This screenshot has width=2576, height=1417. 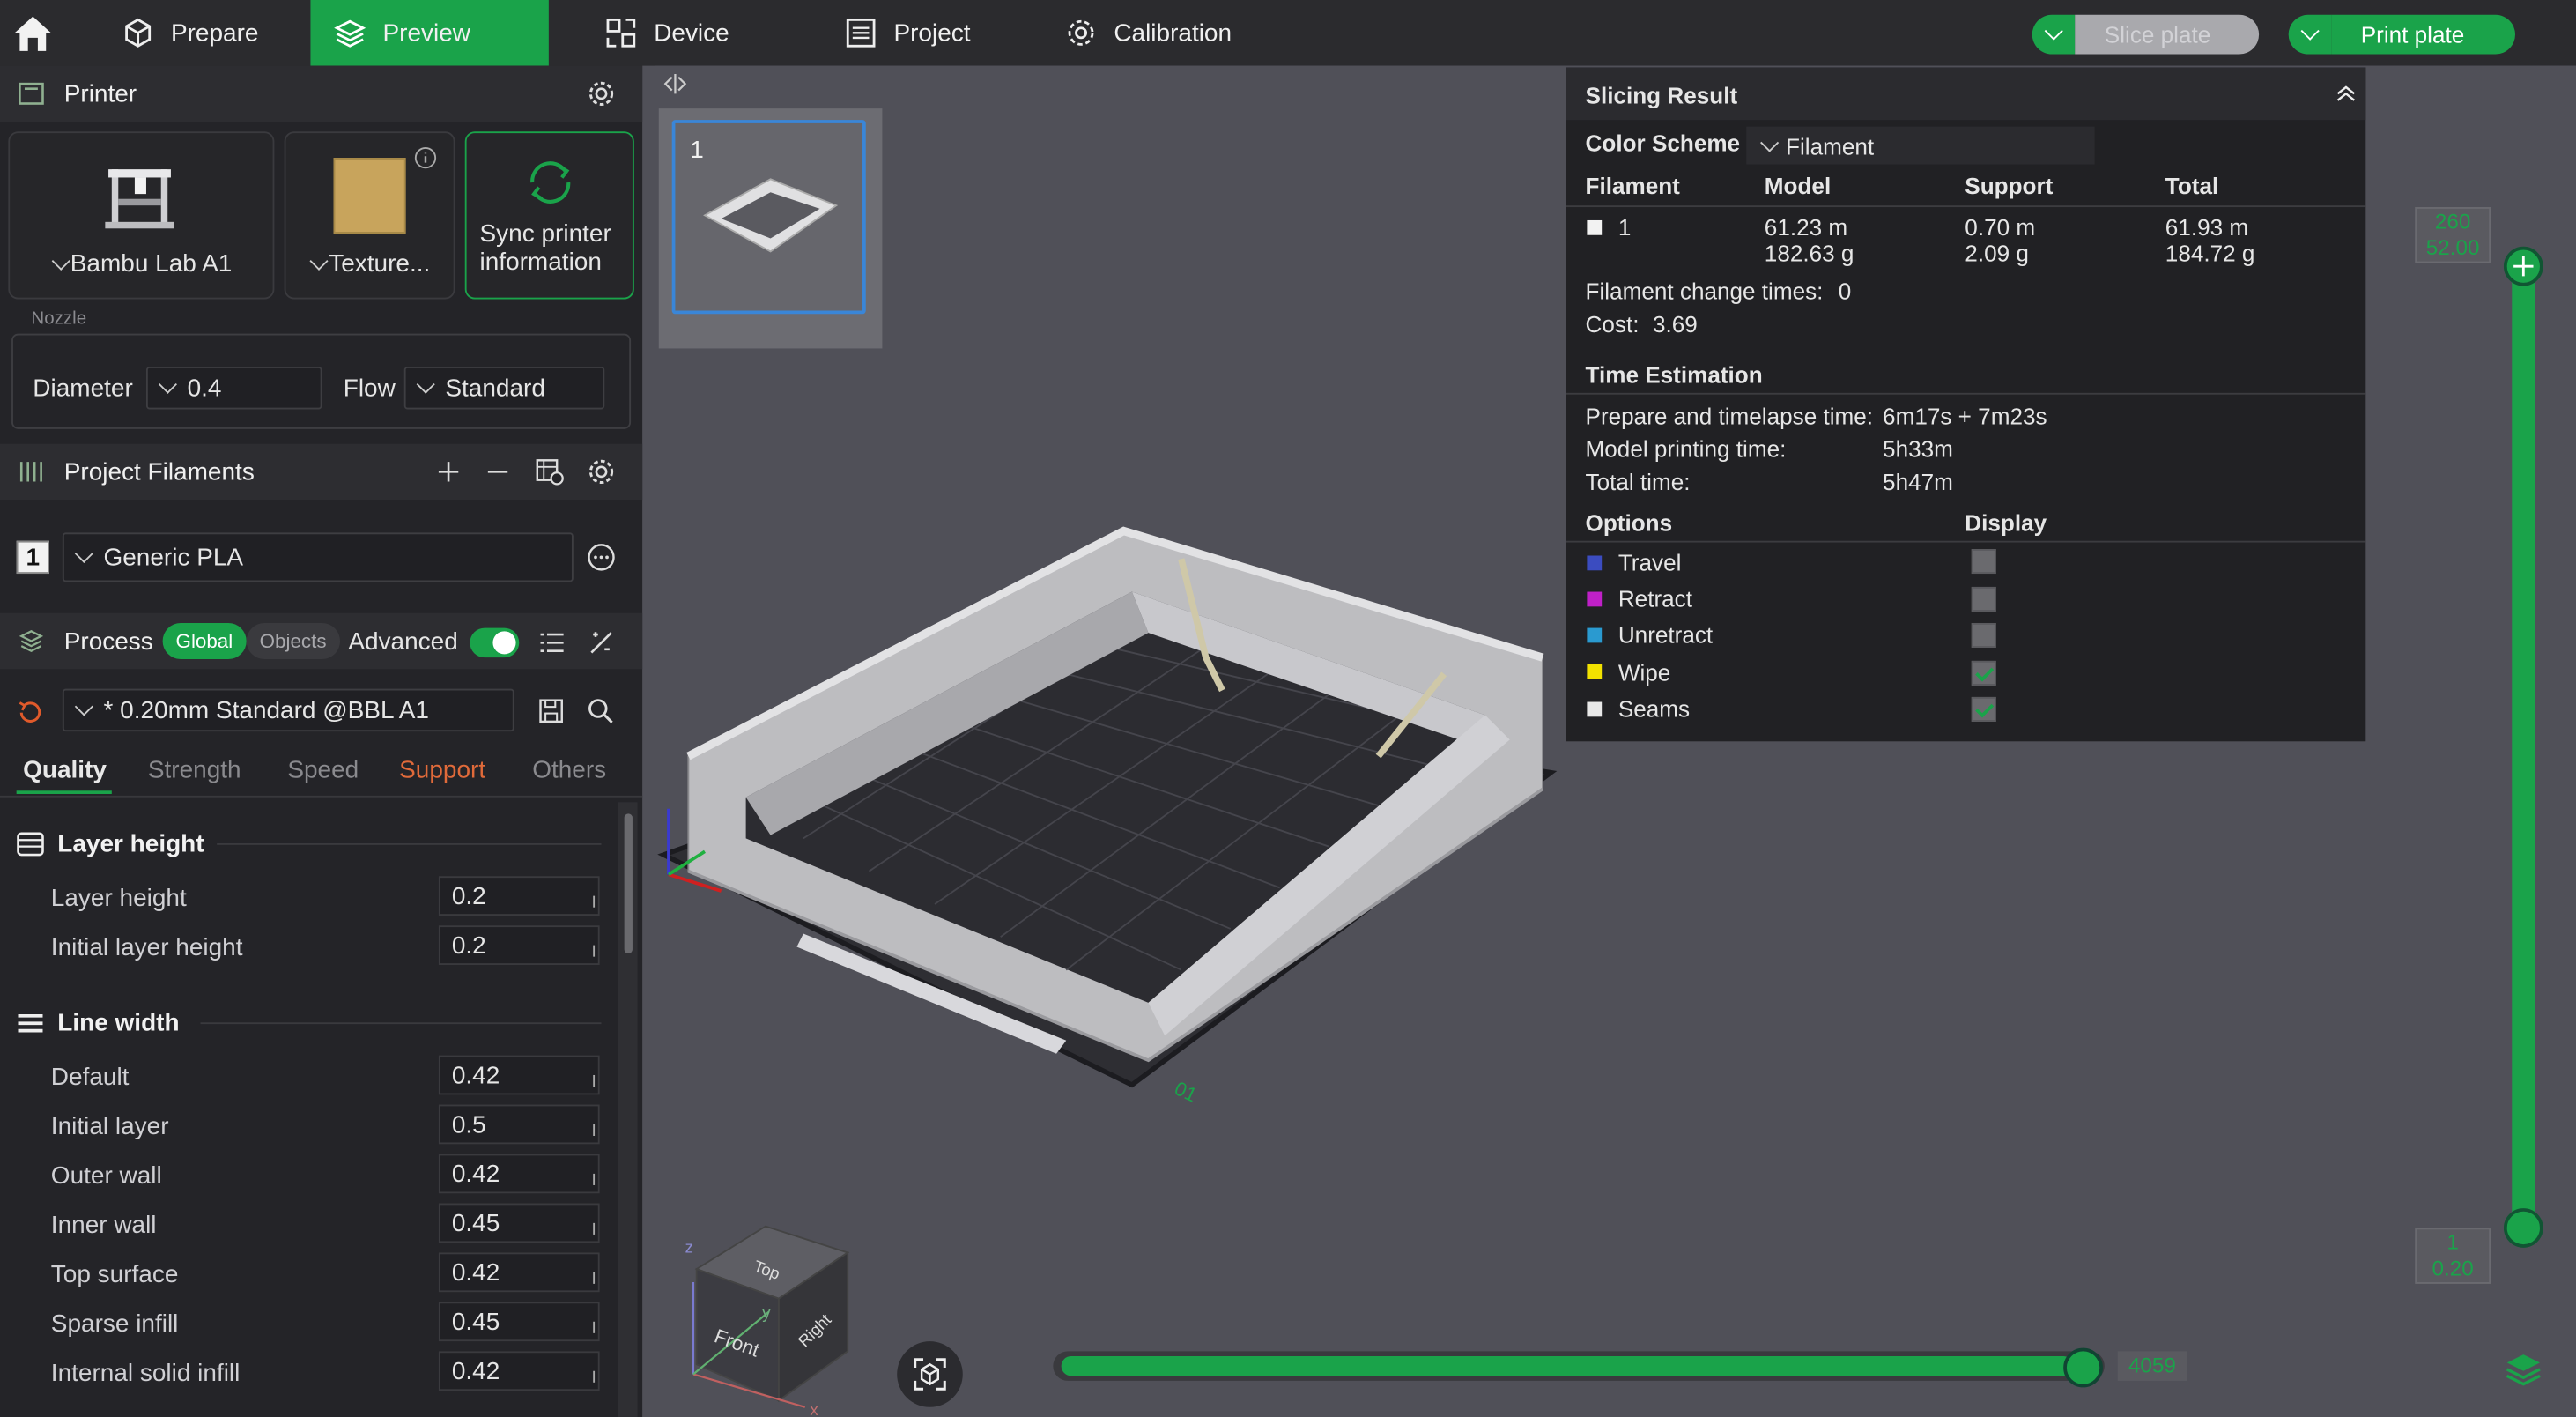 I want to click on add-icon, so click(x=449, y=471).